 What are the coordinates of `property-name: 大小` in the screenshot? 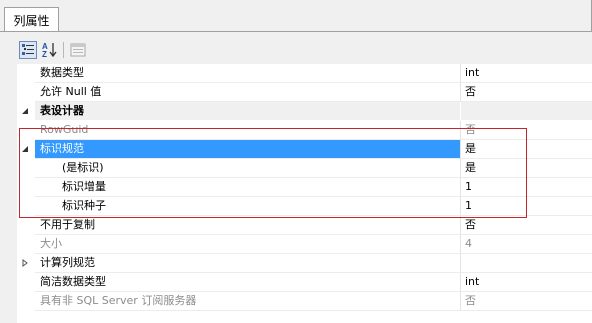 It's located at (51, 243).